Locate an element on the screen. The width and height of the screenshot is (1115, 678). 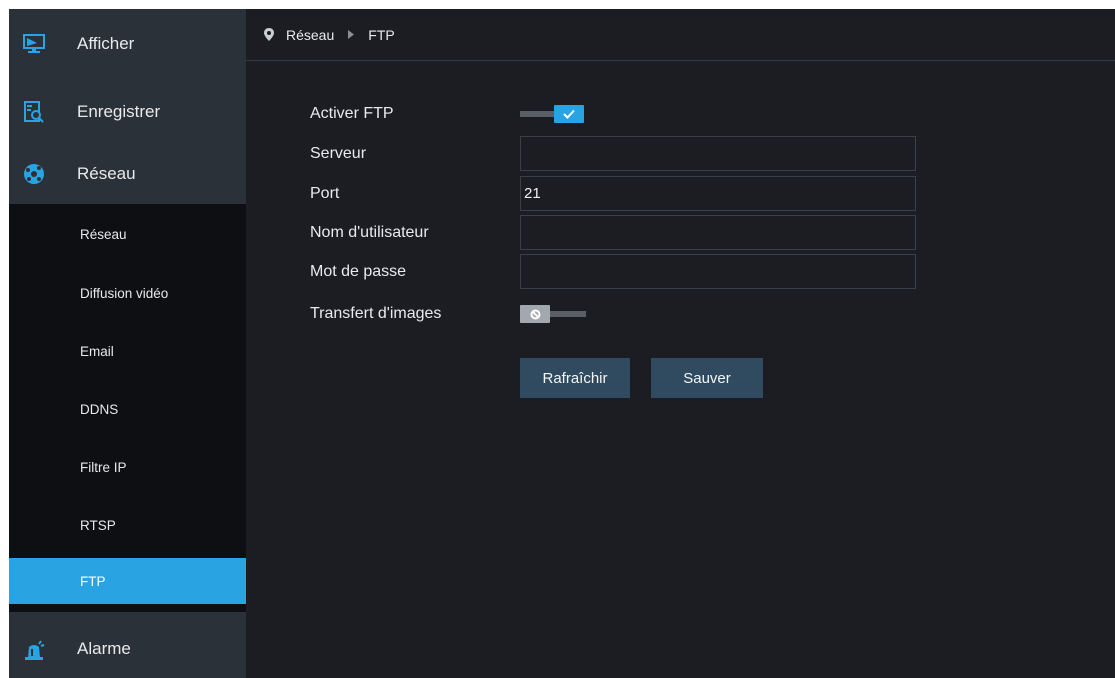
image-transfer-label: Transfert d'images is located at coordinates (376, 313).